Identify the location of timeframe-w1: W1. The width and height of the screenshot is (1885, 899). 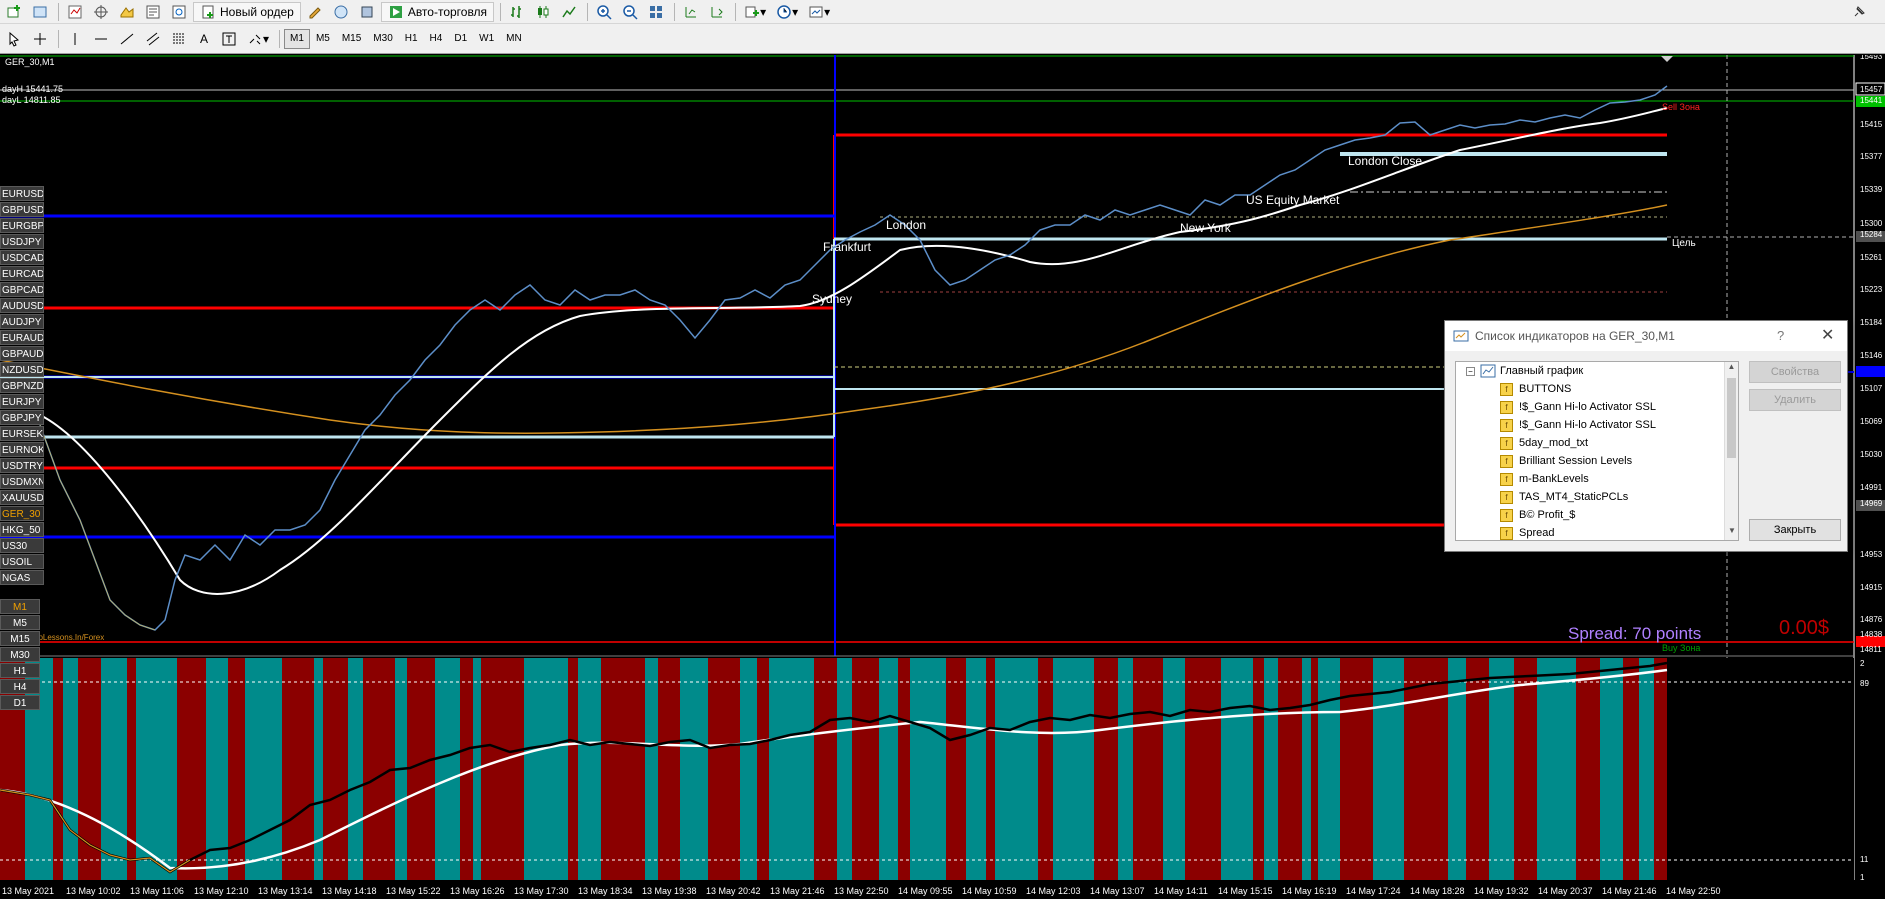
(486, 39).